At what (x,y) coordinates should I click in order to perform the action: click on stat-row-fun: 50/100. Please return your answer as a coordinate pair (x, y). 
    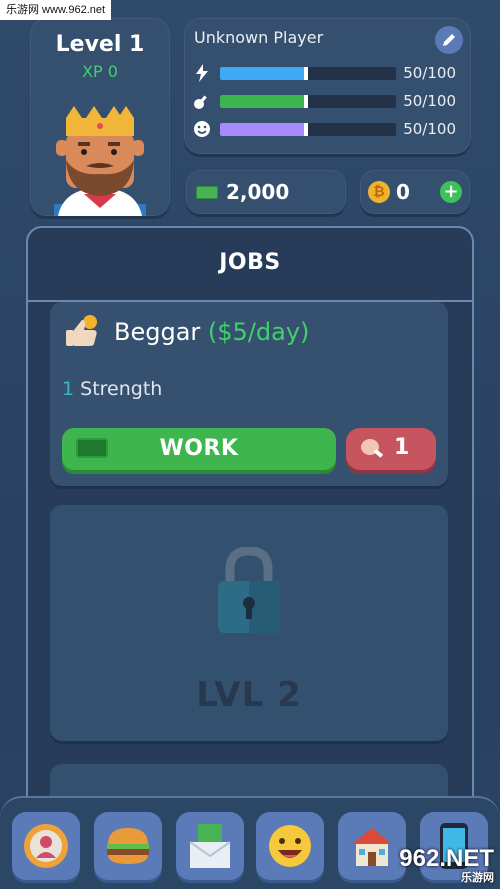
    Looking at the image, I should click on (327, 101).